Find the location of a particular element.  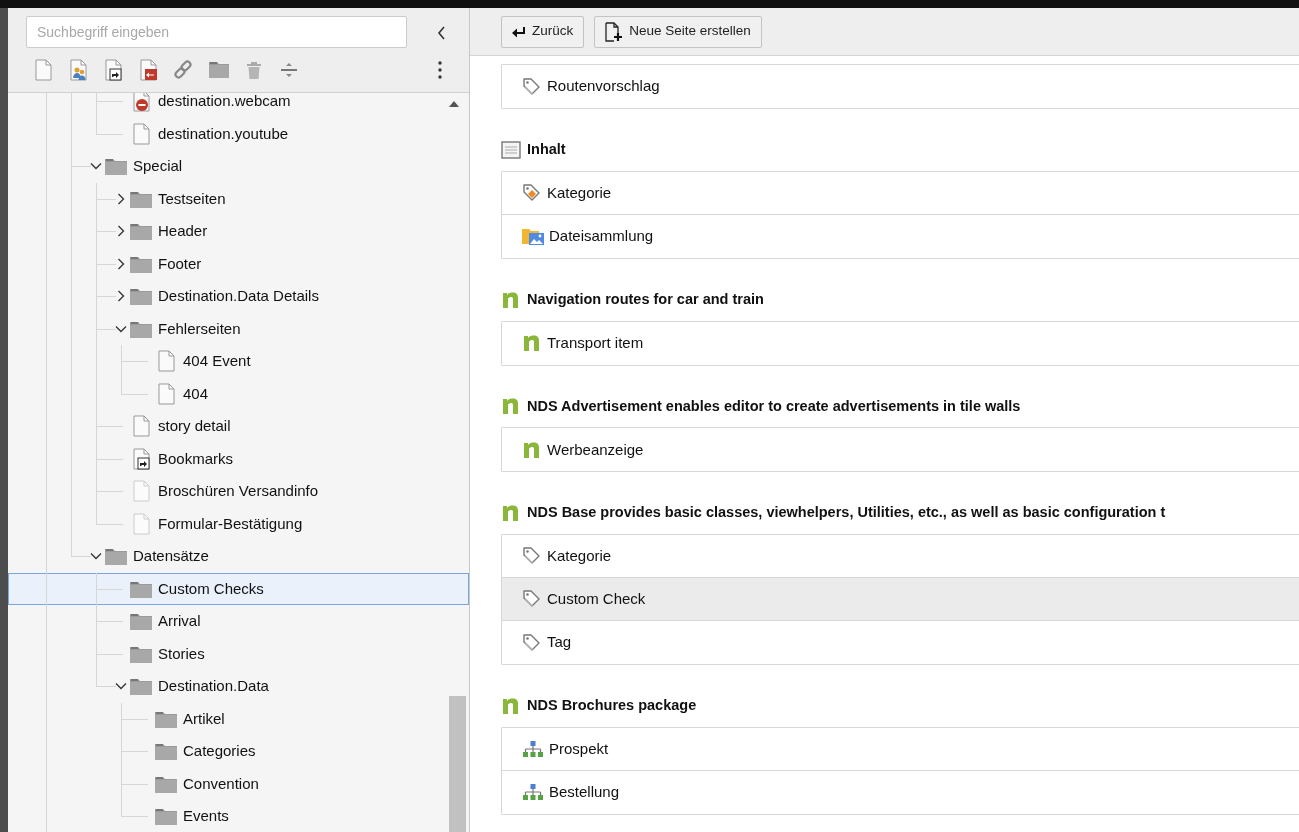

section-heading: Inhalt is located at coordinates (546, 149).